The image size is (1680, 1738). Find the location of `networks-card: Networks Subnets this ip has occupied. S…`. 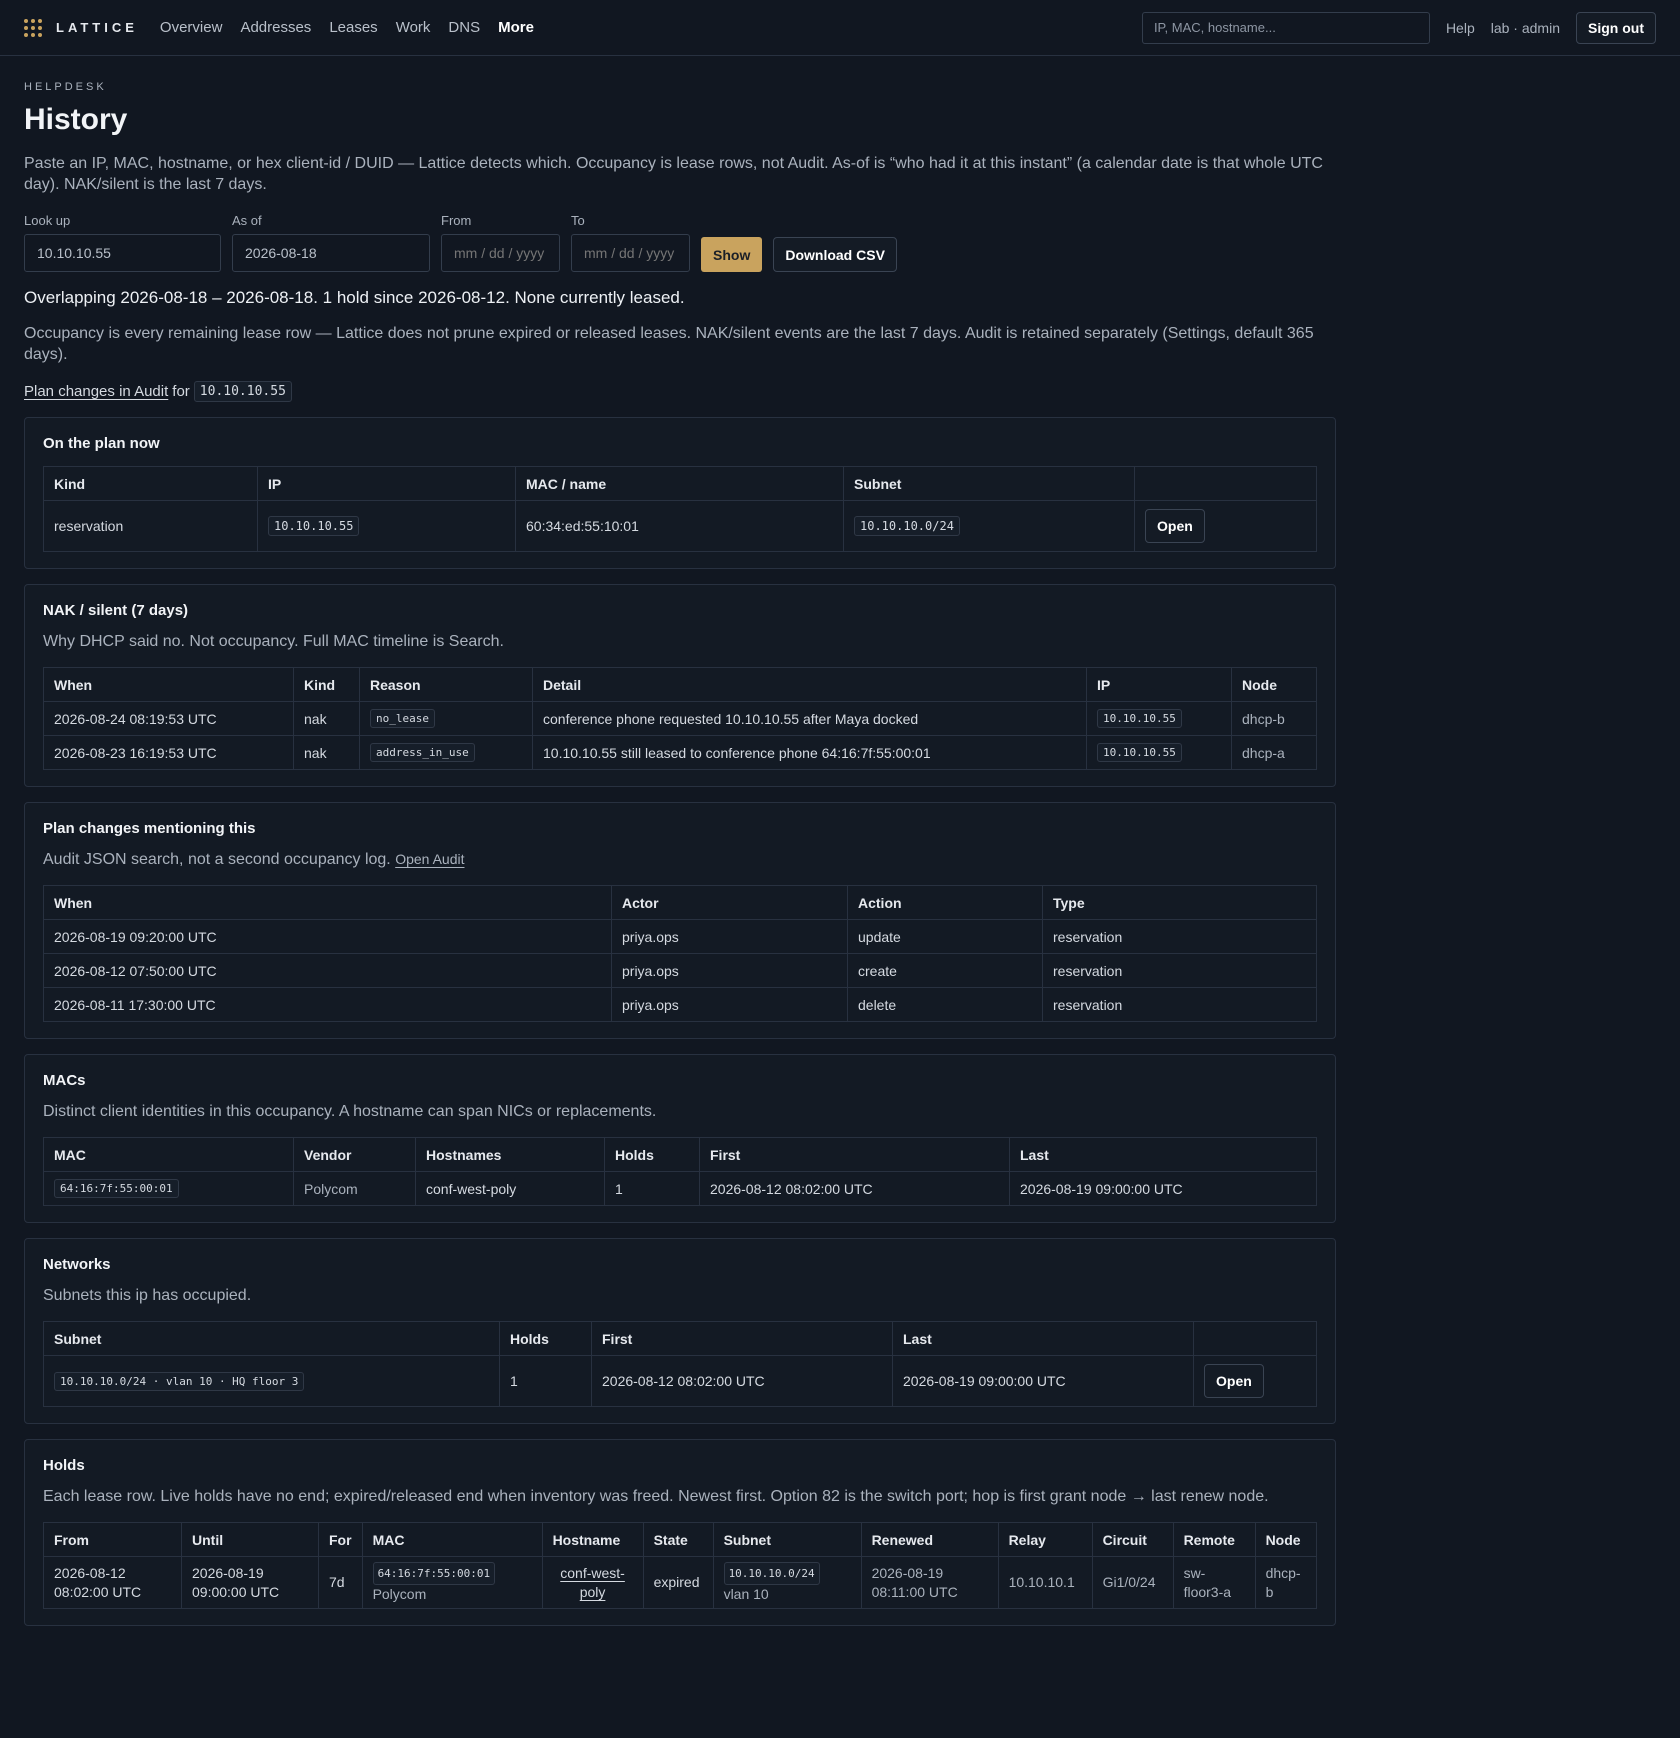

networks-card: Networks Subnets this ip has occupied. S… is located at coordinates (680, 1331).